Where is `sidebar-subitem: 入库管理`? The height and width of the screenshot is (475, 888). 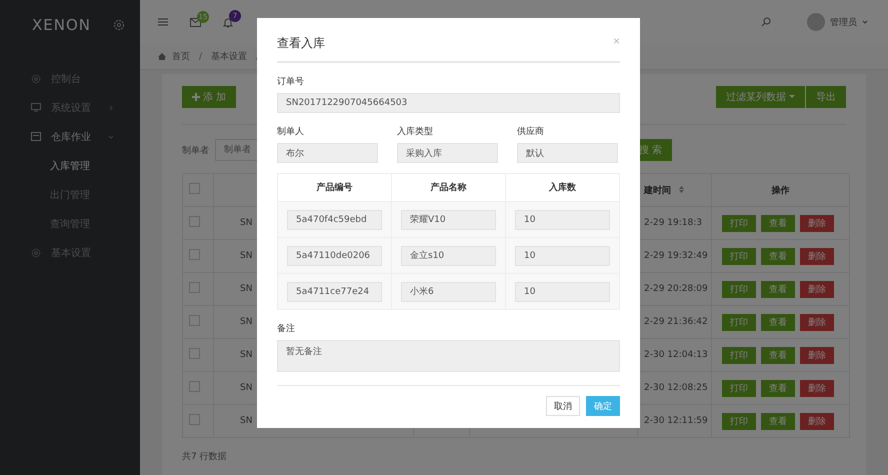 sidebar-subitem: 入库管理 is located at coordinates (70, 165).